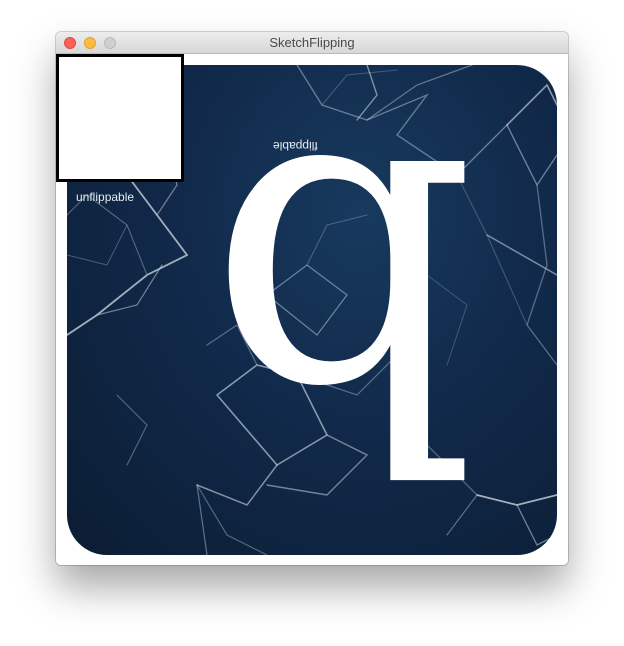 This screenshot has width=624, height=646. Describe the element at coordinates (105, 197) in the screenshot. I see `unflippable-label: unflippable` at that location.